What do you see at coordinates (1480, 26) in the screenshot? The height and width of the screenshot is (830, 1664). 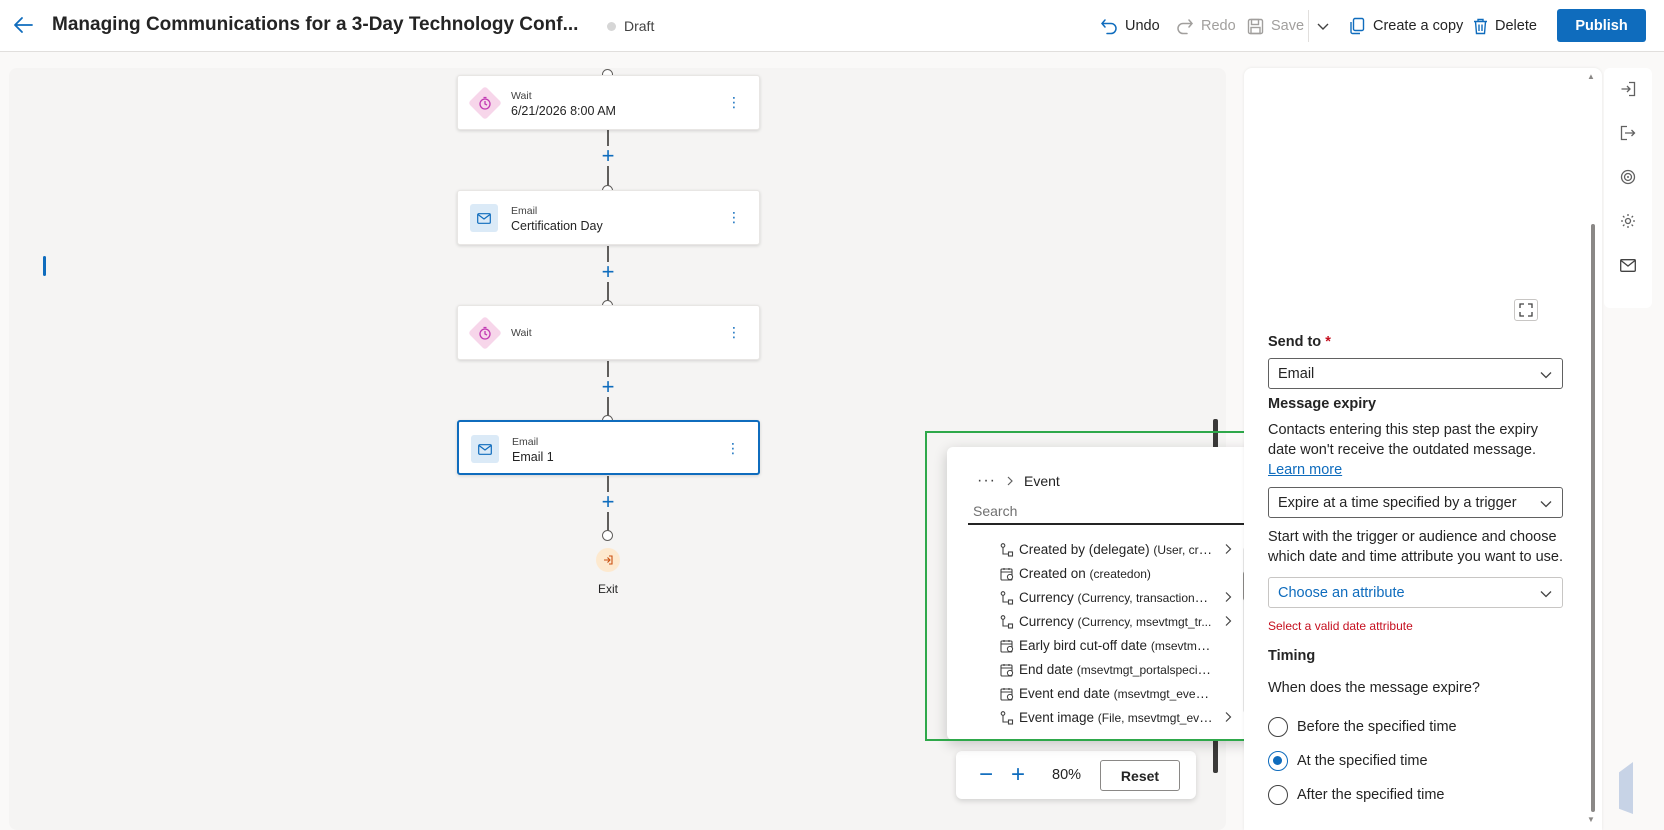 I see `trash-icon` at bounding box center [1480, 26].